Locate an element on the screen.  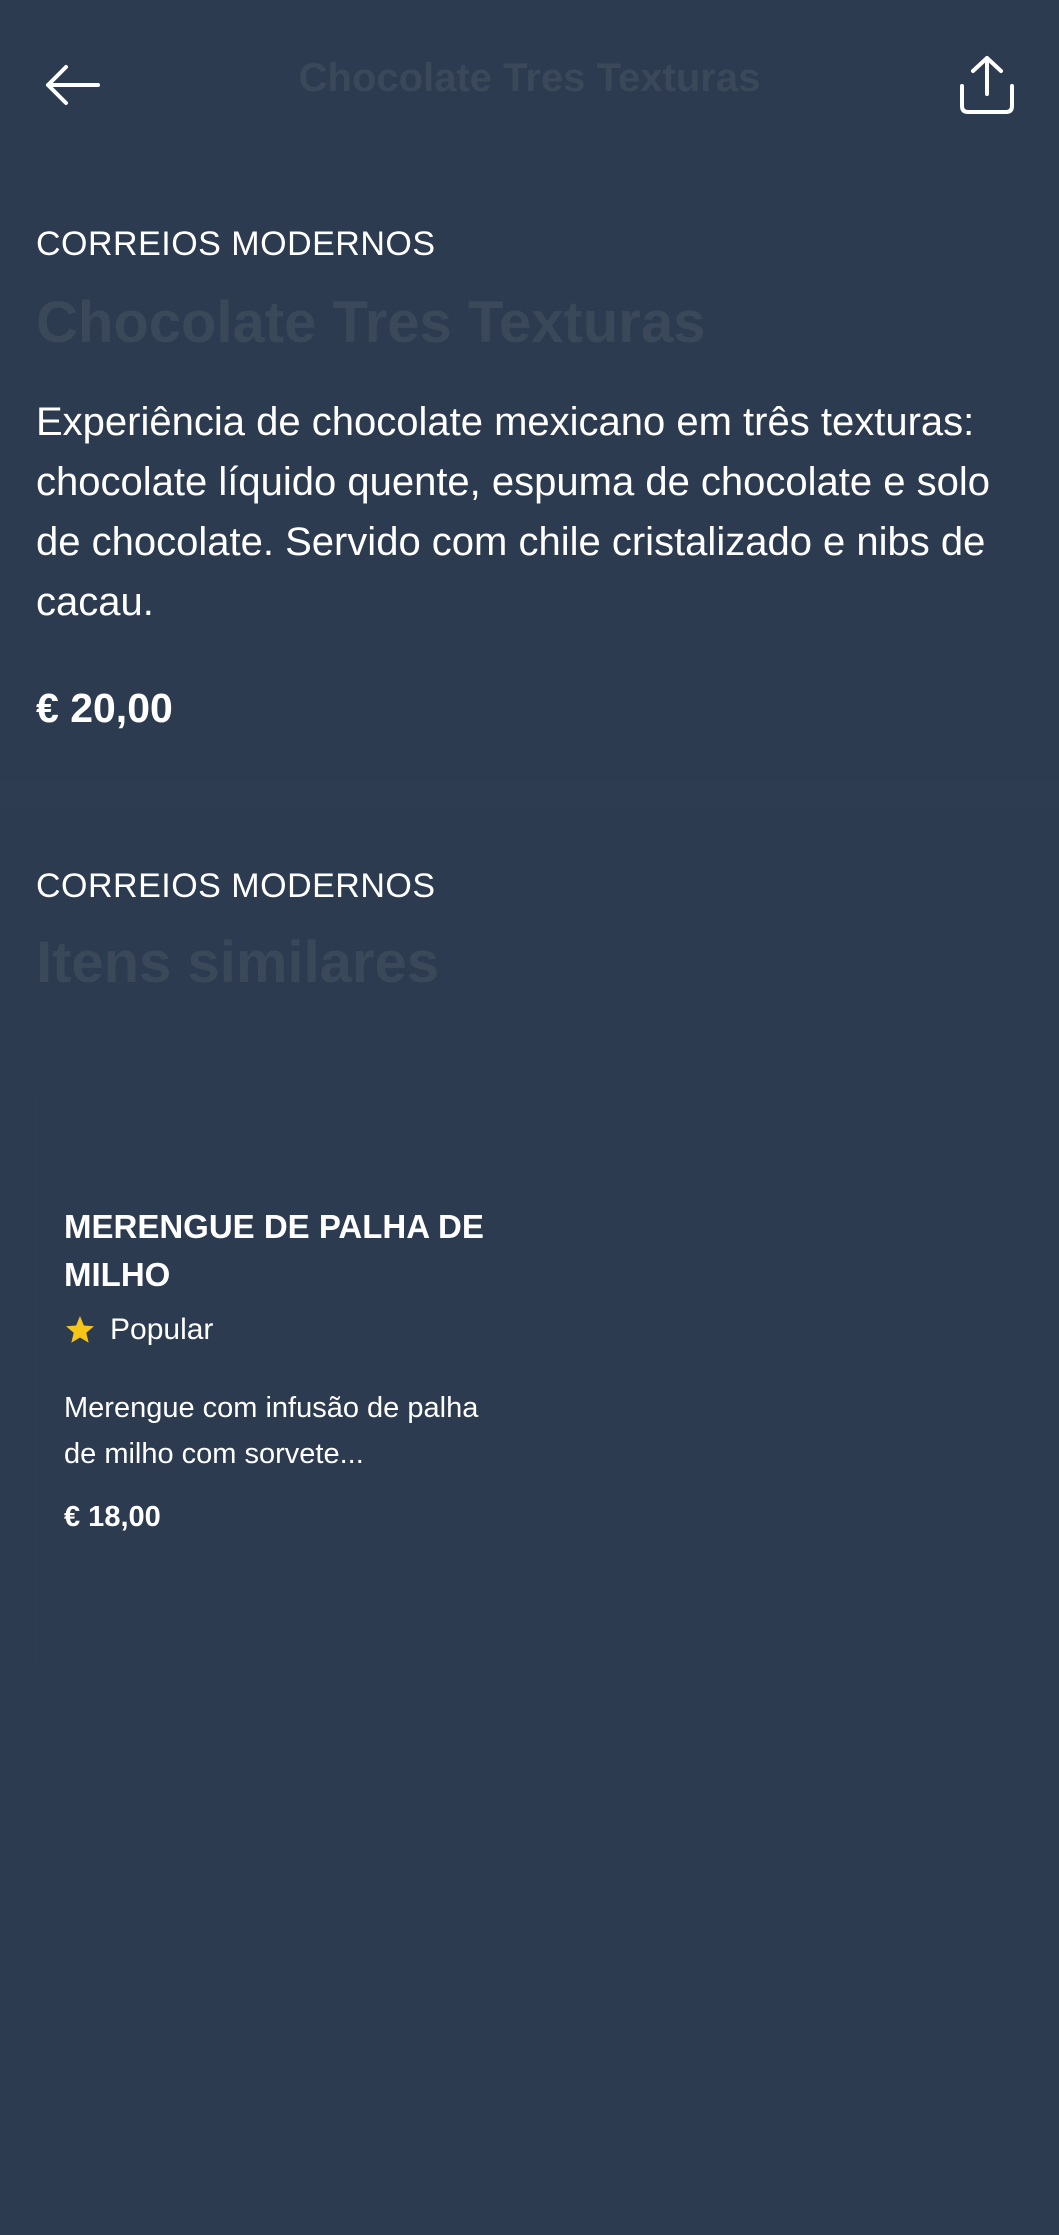
top-bar: Chocolate Tres Texturas is located at coordinates (529, 85).